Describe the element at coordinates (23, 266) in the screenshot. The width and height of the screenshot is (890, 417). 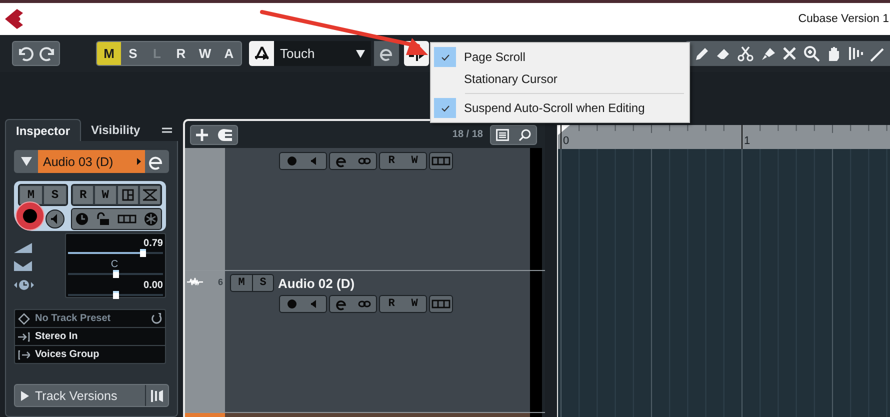
I see `pan-icon` at that location.